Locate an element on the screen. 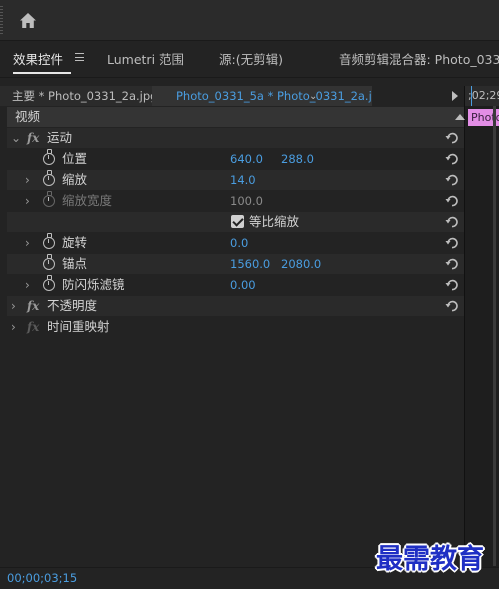  prop-label: 位置 is located at coordinates (75, 158).